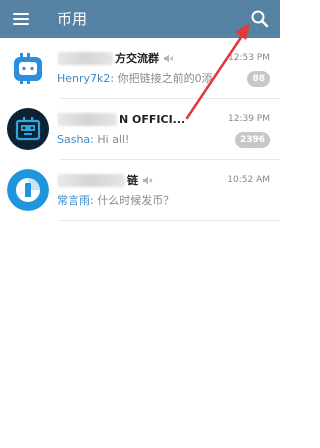 This screenshot has height=448, width=320. I want to click on blue-circle-logo-icon, so click(28, 190).